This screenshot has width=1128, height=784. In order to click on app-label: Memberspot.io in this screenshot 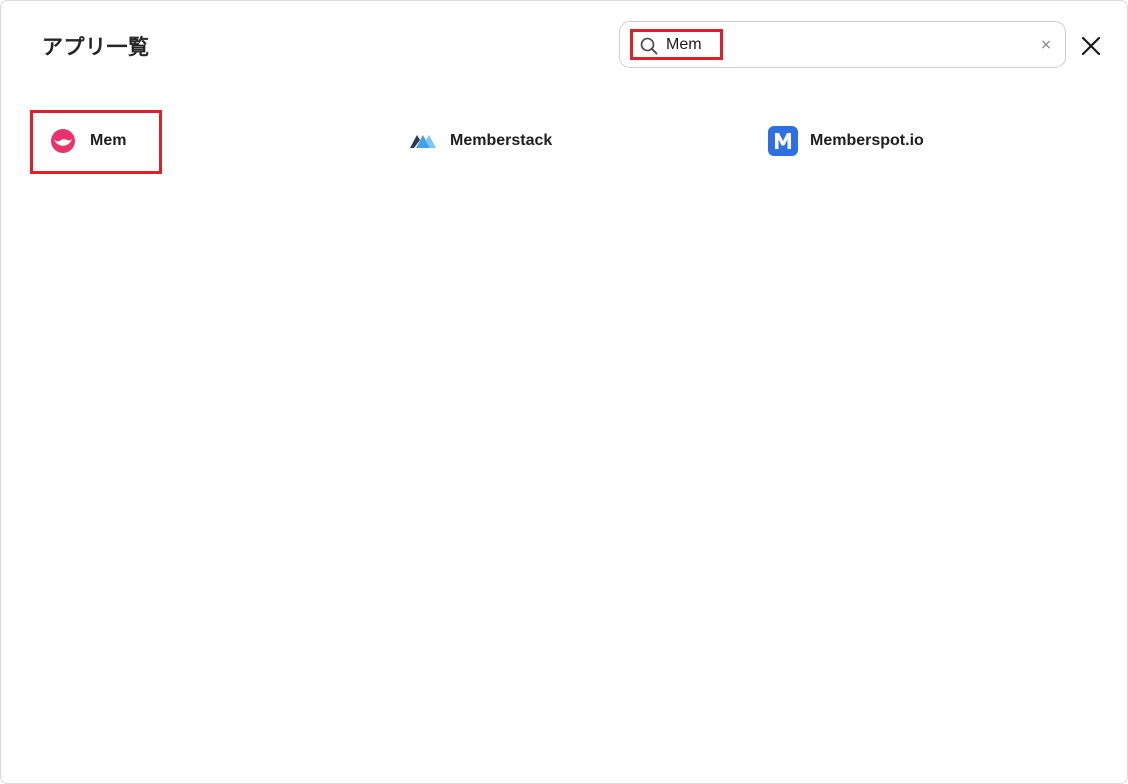, I will do `click(867, 140)`.